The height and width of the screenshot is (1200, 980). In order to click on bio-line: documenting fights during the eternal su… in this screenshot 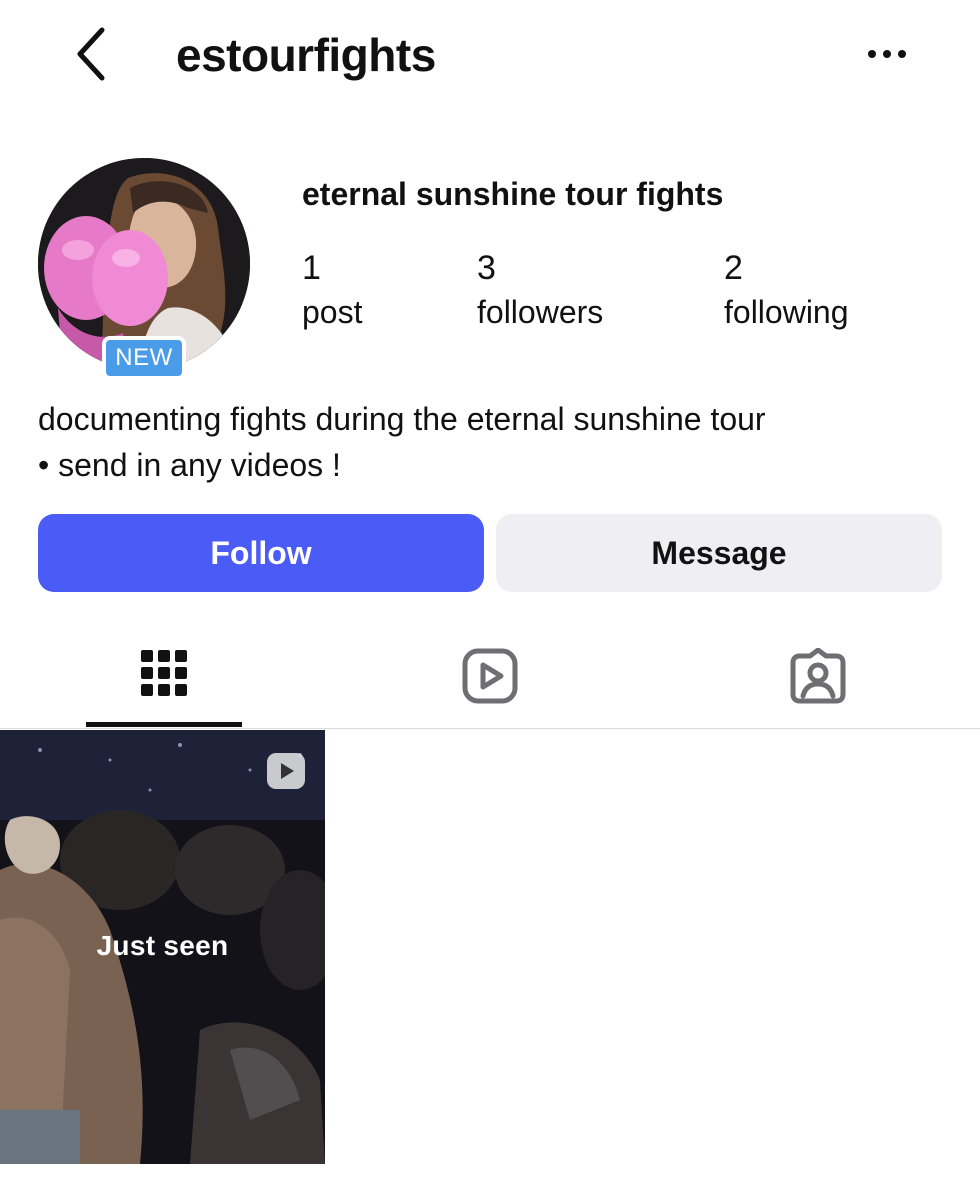, I will do `click(402, 419)`.